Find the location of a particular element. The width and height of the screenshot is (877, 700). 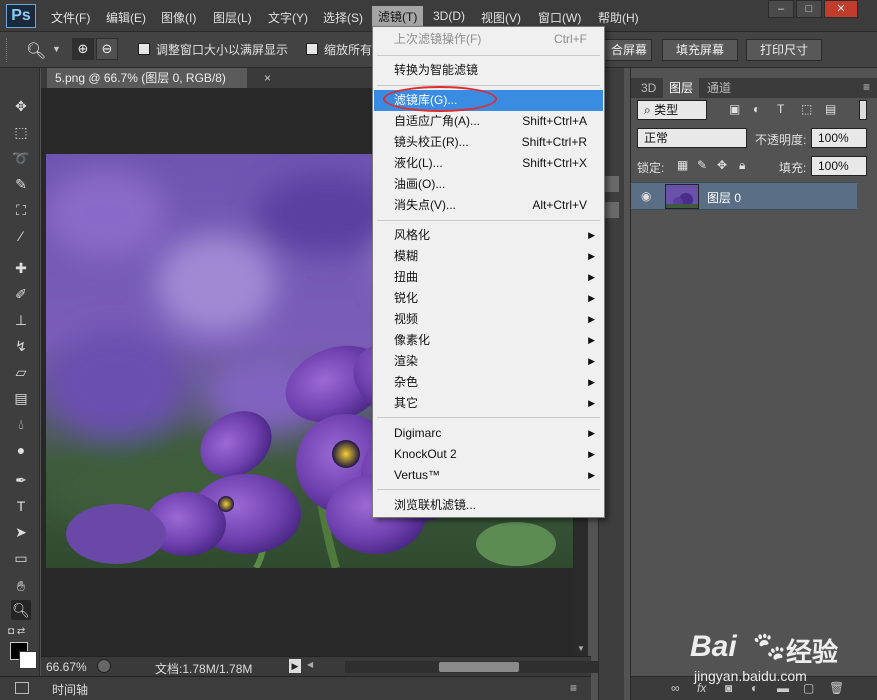

eye-icon: ◉ is located at coordinates (646, 196).